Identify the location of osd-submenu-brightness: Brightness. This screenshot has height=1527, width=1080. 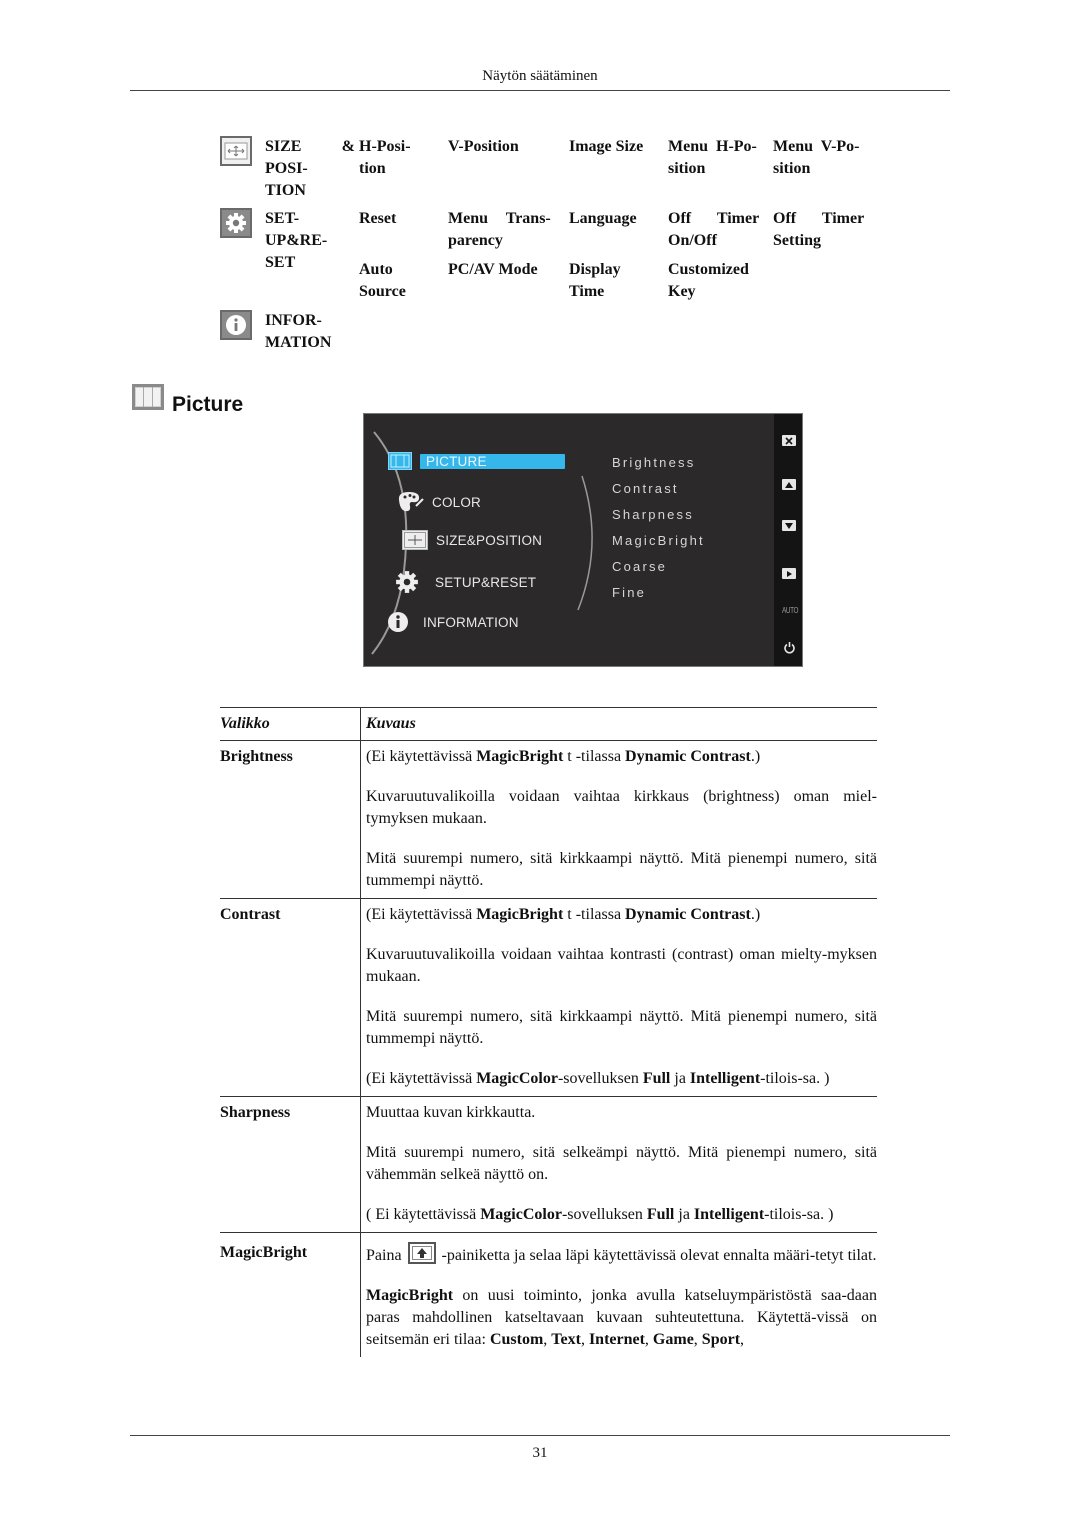
(653, 462).